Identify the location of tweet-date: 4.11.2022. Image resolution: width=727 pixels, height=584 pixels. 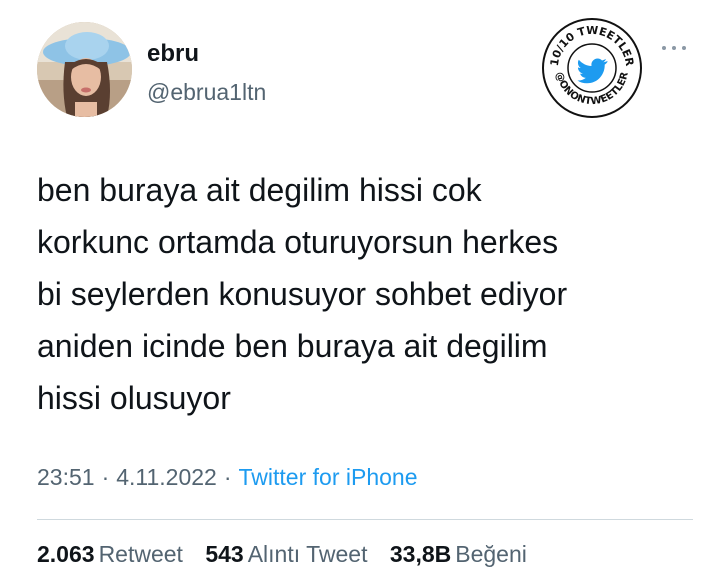
(166, 477).